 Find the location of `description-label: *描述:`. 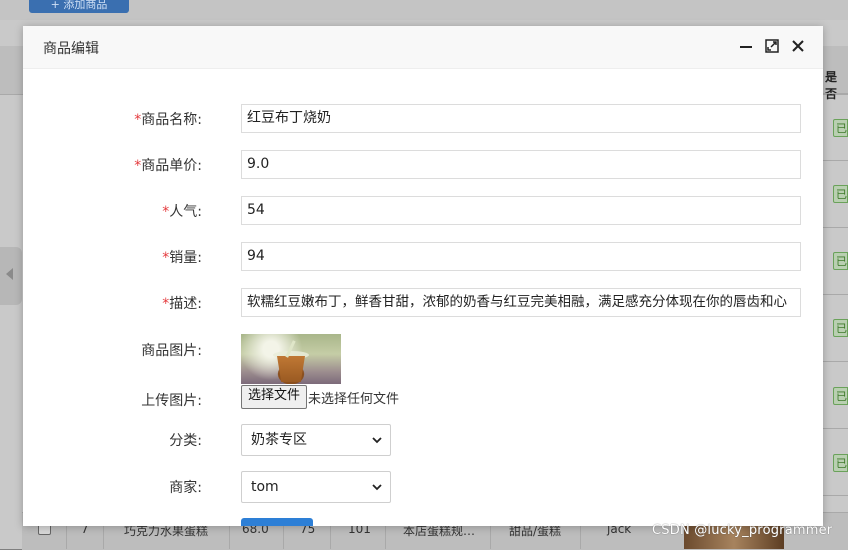

description-label: *描述: is located at coordinates (182, 304).